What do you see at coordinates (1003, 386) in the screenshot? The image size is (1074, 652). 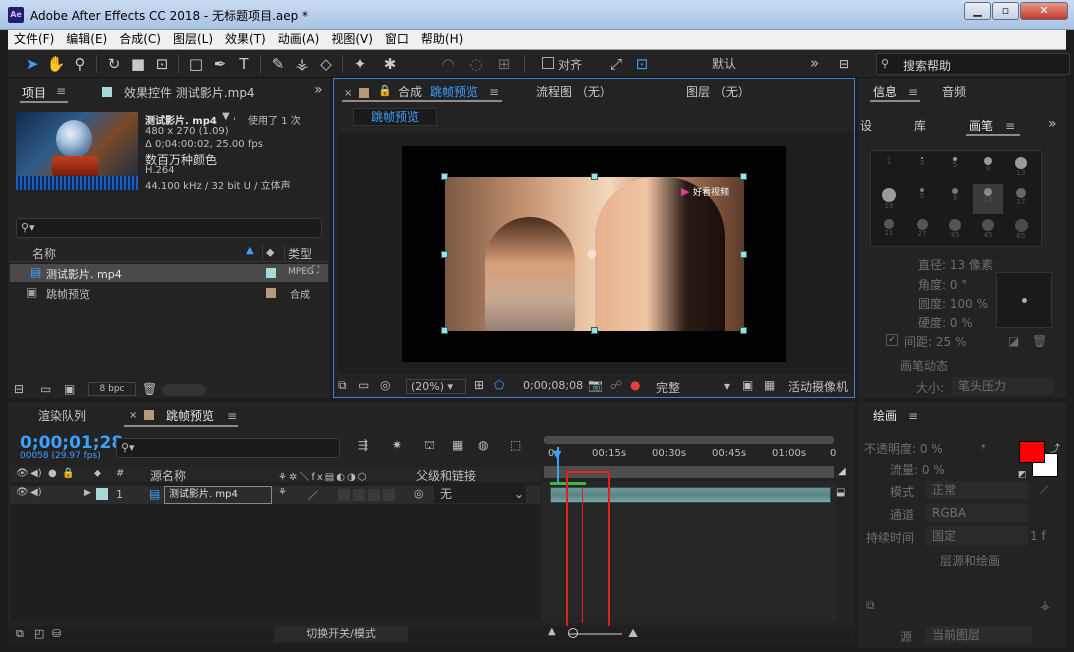 I see `size-dropdown: 笔头压力` at bounding box center [1003, 386].